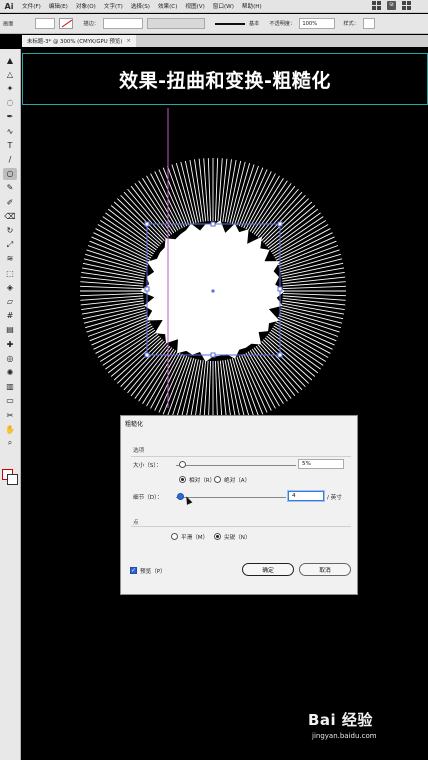 This screenshot has height=760, width=428. What do you see at coordinates (10, 216) in the screenshot?
I see `eraser-icon: ⌫` at bounding box center [10, 216].